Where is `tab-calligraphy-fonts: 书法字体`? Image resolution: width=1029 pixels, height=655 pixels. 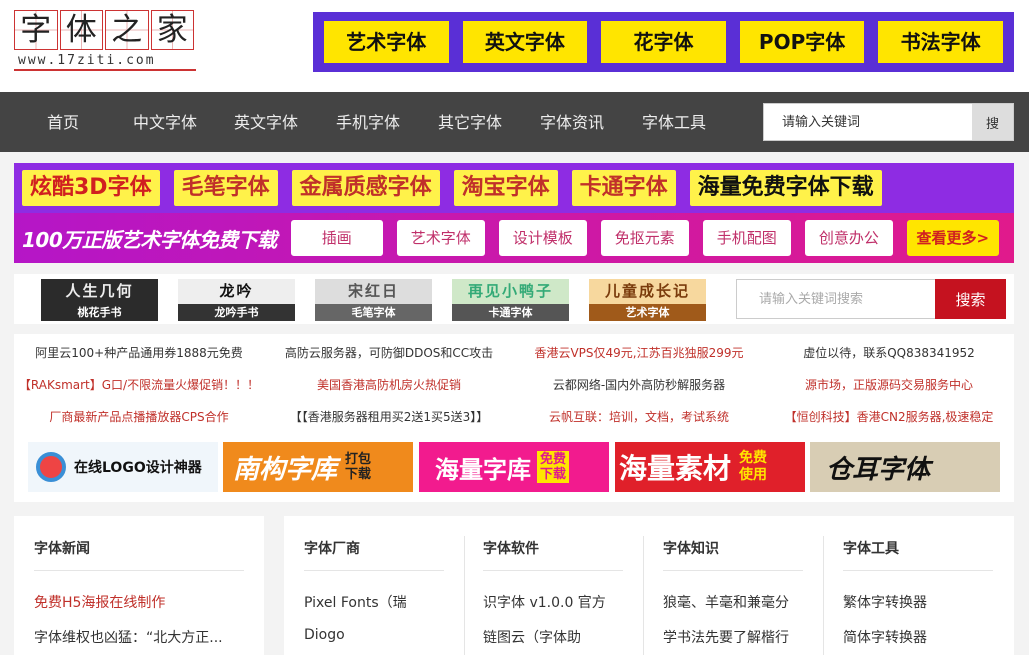 tab-calligraphy-fonts: 书法字体 is located at coordinates (940, 42).